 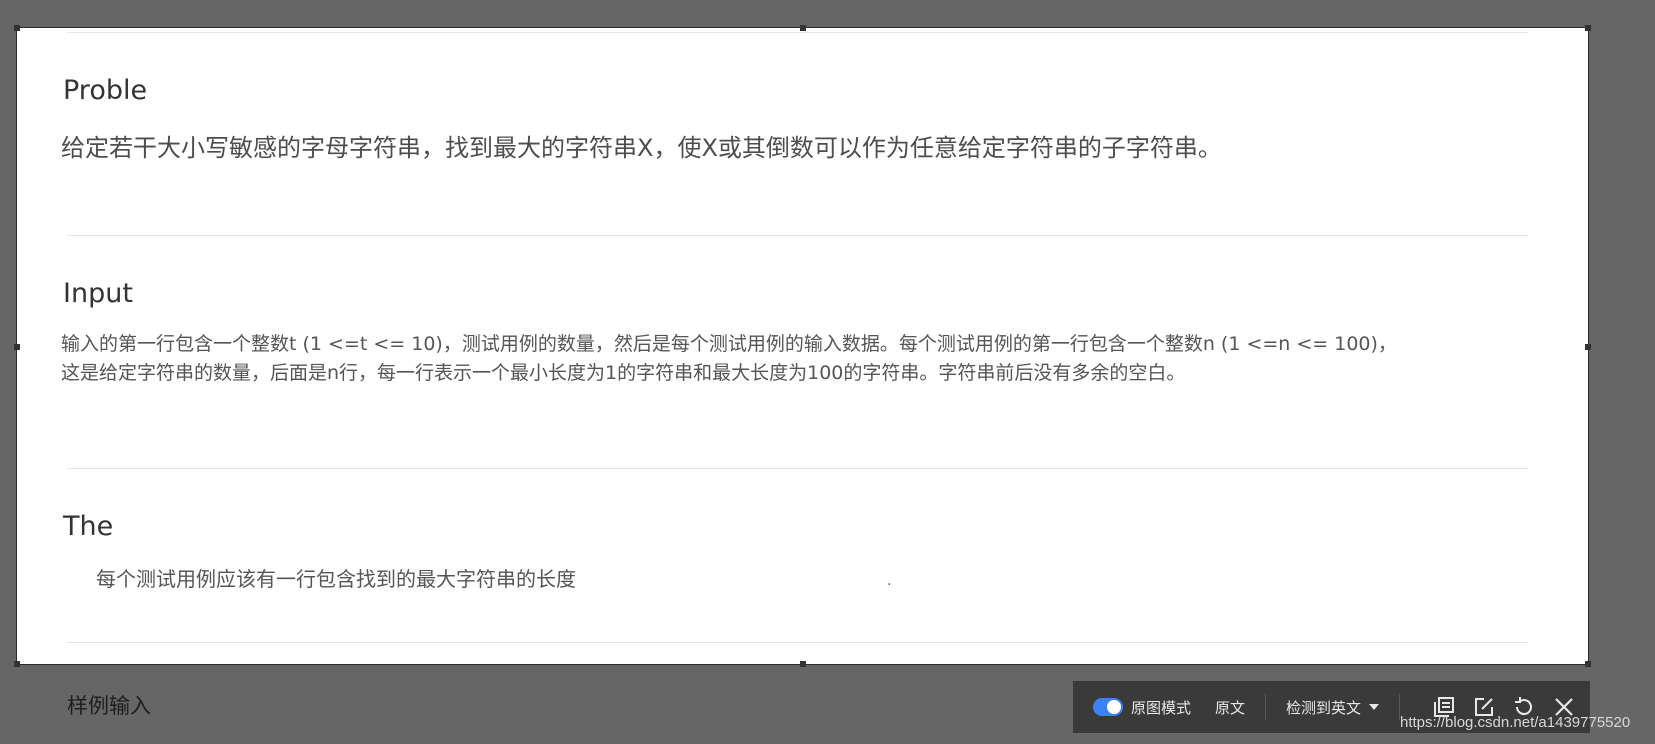 I want to click on toolbar-separator, so click(x=1266, y=707).